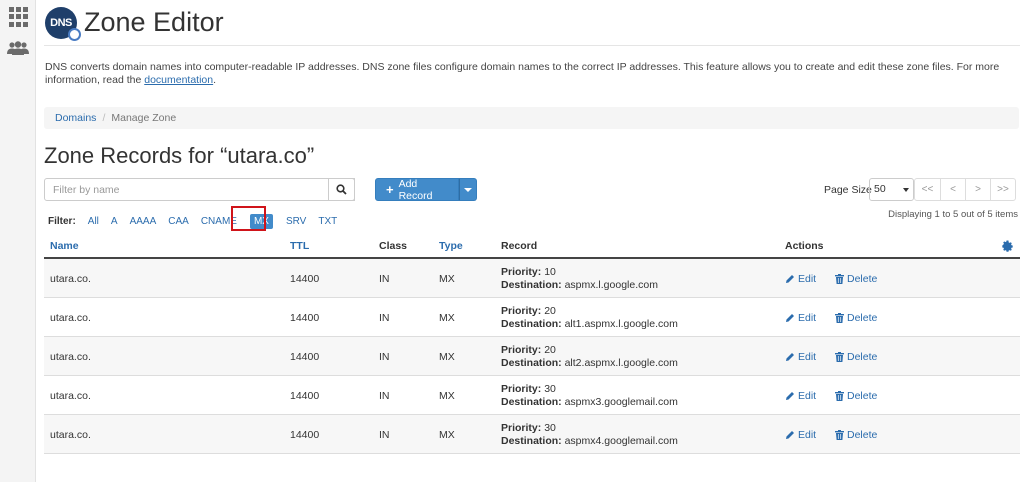 This screenshot has width=1024, height=482. Describe the element at coordinates (93, 221) in the screenshot. I see `filter-all: All` at that location.